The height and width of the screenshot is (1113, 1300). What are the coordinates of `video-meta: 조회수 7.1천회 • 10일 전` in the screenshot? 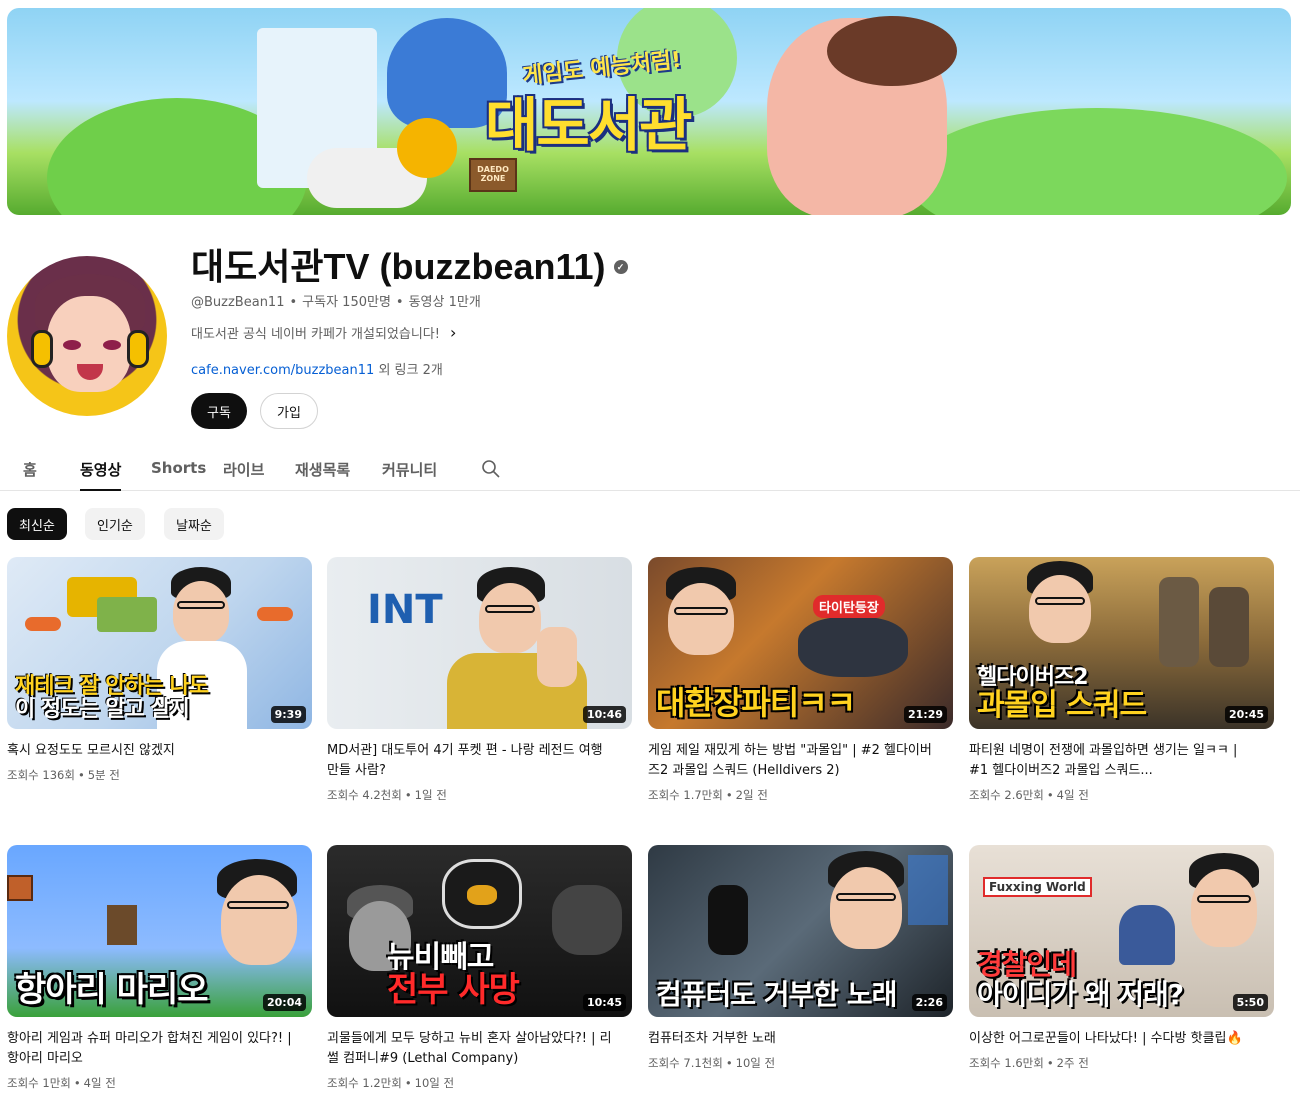 It's located at (712, 1063).